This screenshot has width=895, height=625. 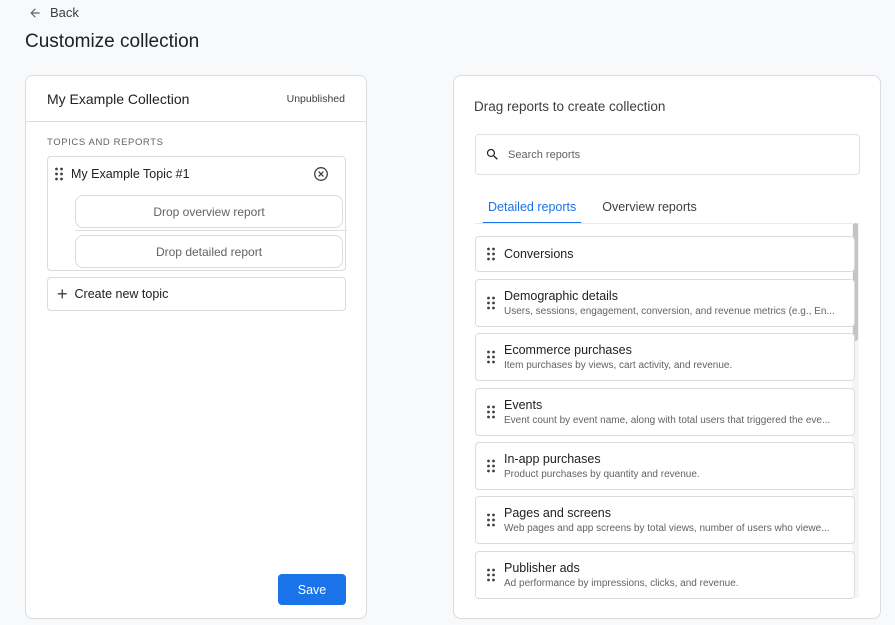 I want to click on plus-icon: +, so click(x=62, y=294).